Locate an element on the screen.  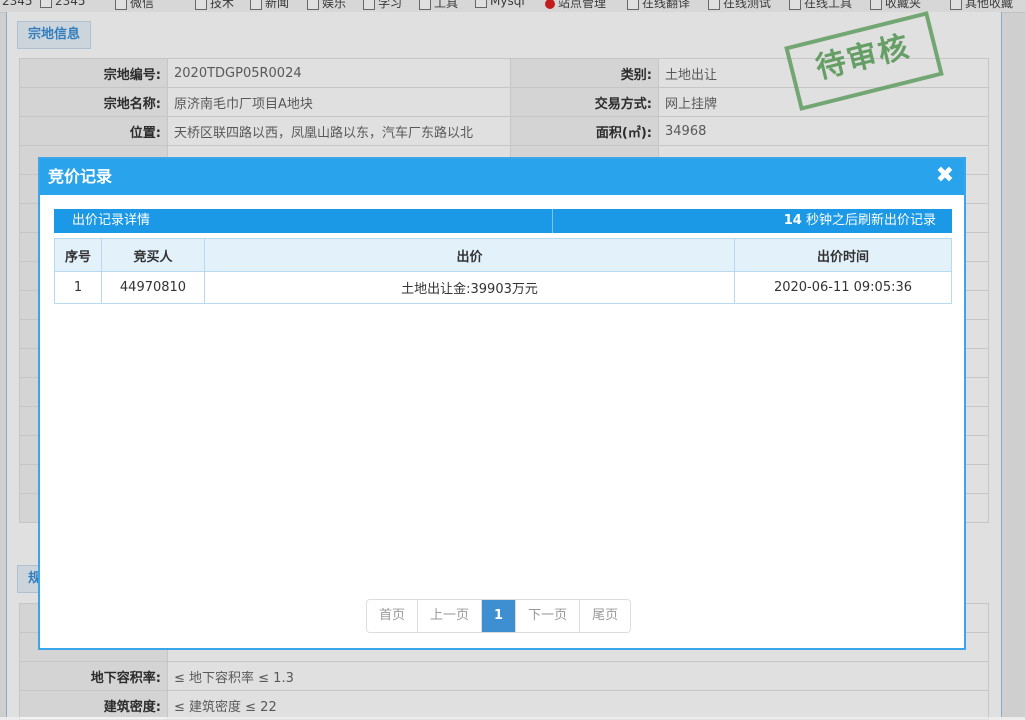
countdown-seconds: 14 is located at coordinates (792, 220).